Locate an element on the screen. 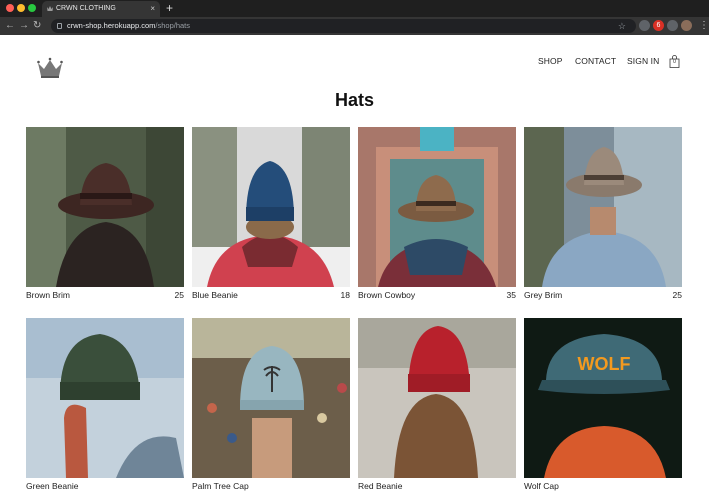  browser-tab-bar: CRWN CLOTHING × + is located at coordinates (354, 8).